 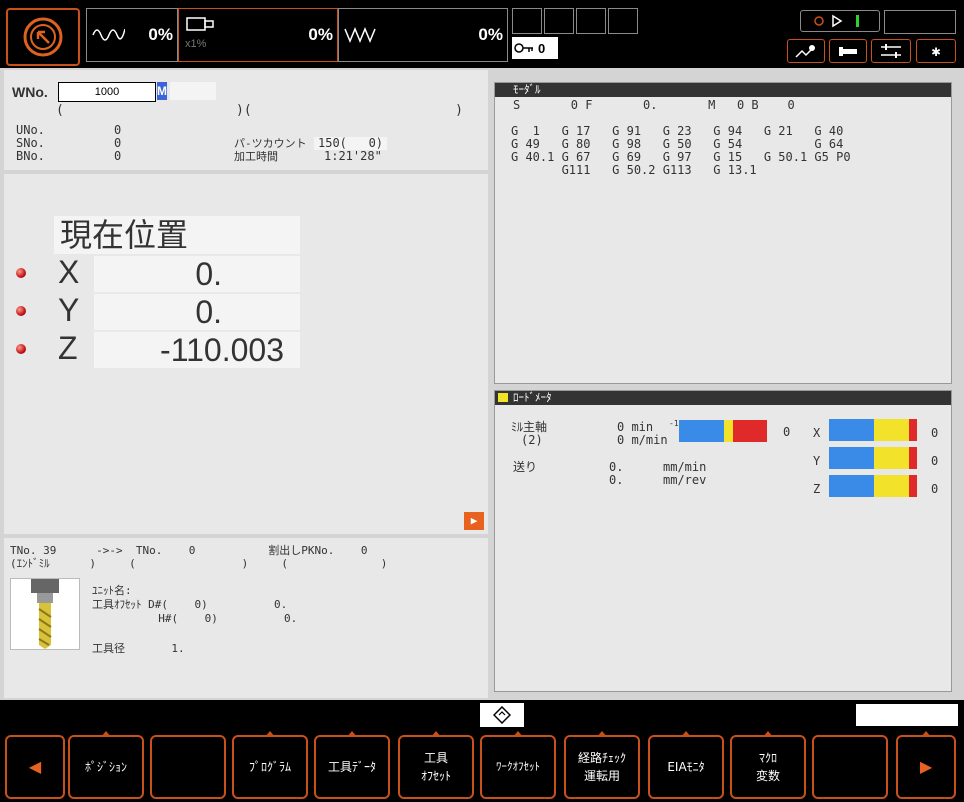 I want to click on input-mode-toggle, so click(x=502, y=715).